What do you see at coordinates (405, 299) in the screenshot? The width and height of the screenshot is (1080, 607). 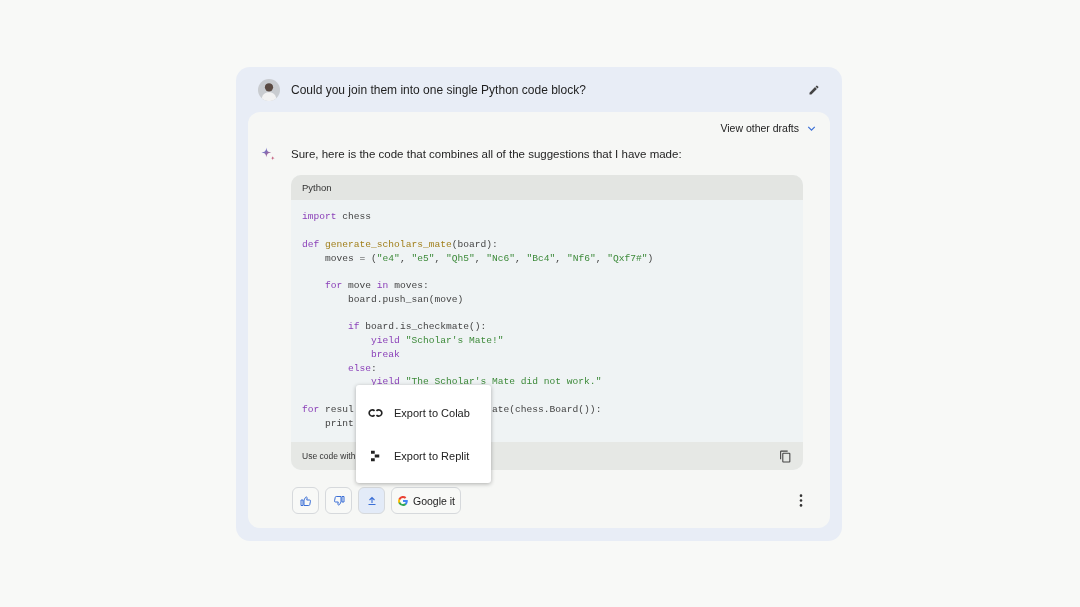 I see `code-line: board.push_san(move)` at bounding box center [405, 299].